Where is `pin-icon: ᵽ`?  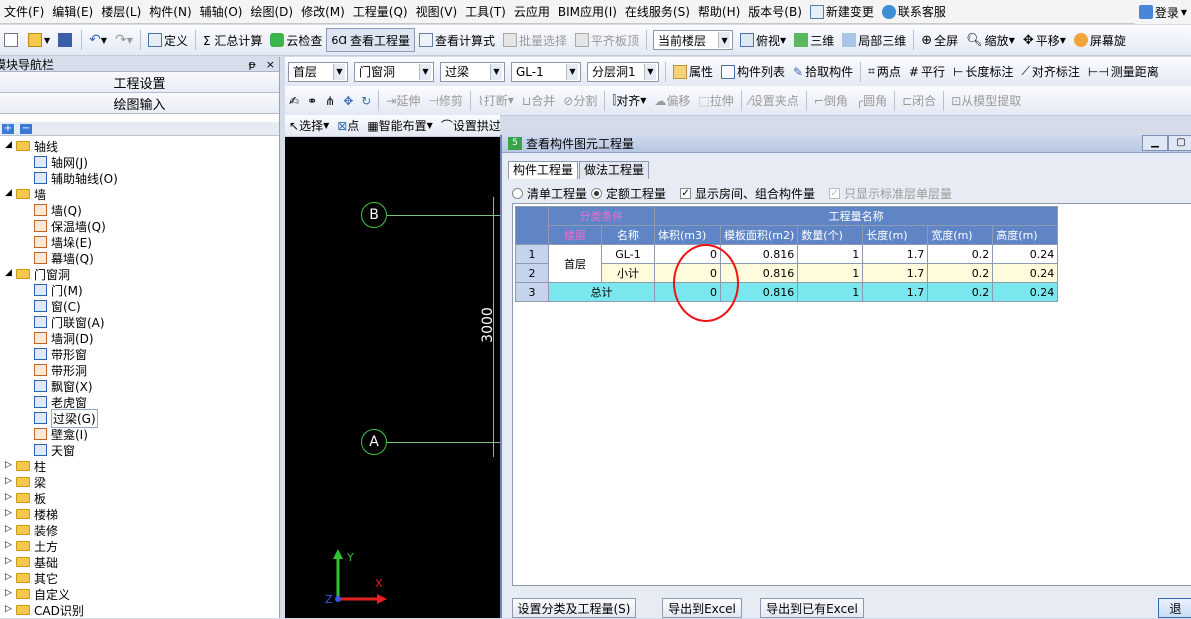
pin-icon: ᵽ is located at coordinates (251, 64).